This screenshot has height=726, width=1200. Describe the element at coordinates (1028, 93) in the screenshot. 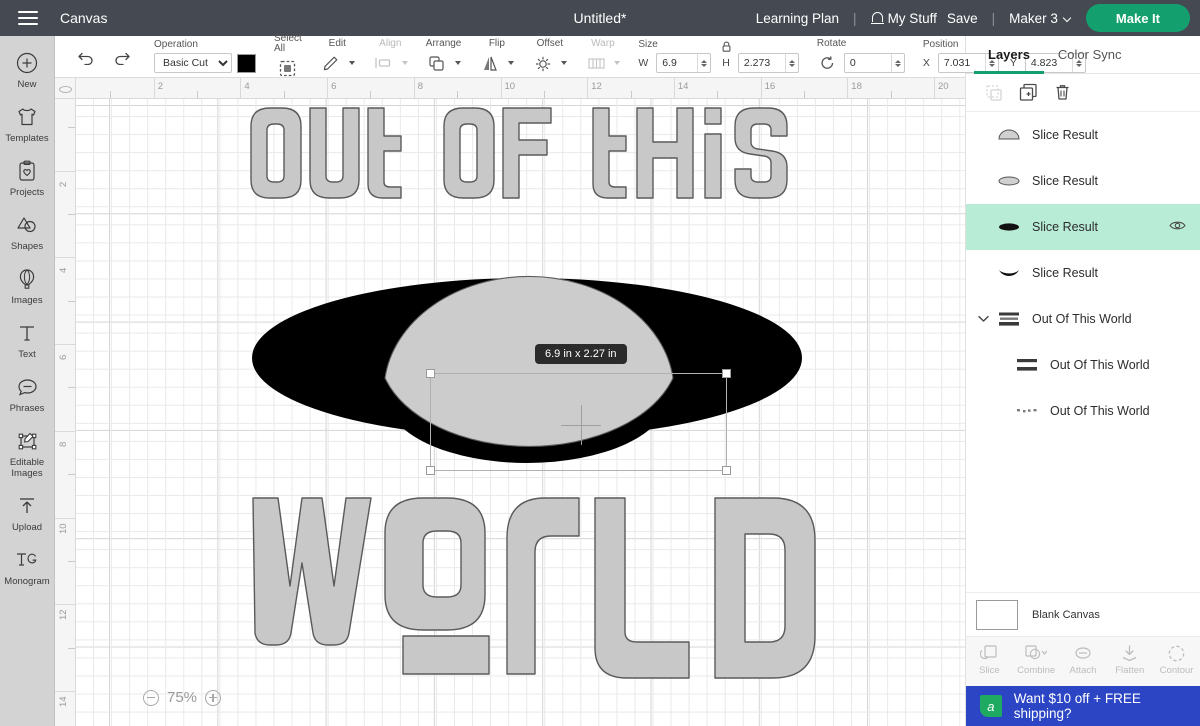

I see `duplicate-icon` at that location.